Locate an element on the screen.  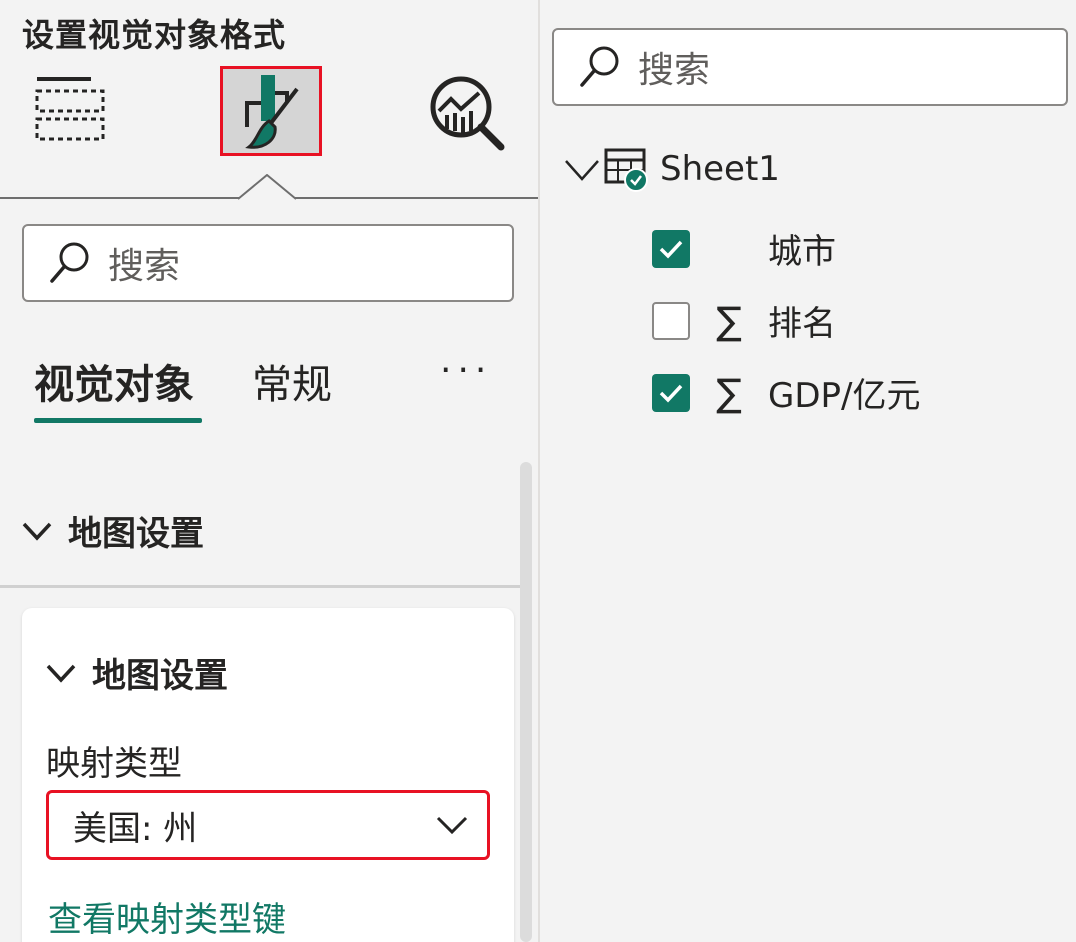
mapping-type-label: 映射类型 is located at coordinates (114, 764).